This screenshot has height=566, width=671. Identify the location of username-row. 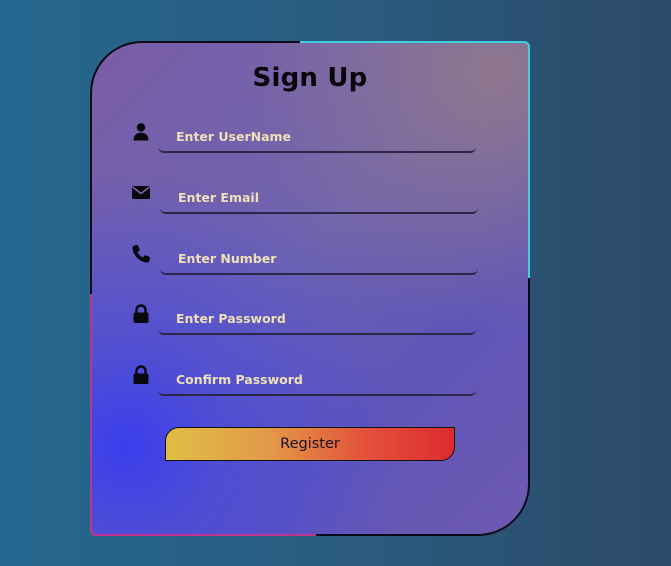
(305, 141).